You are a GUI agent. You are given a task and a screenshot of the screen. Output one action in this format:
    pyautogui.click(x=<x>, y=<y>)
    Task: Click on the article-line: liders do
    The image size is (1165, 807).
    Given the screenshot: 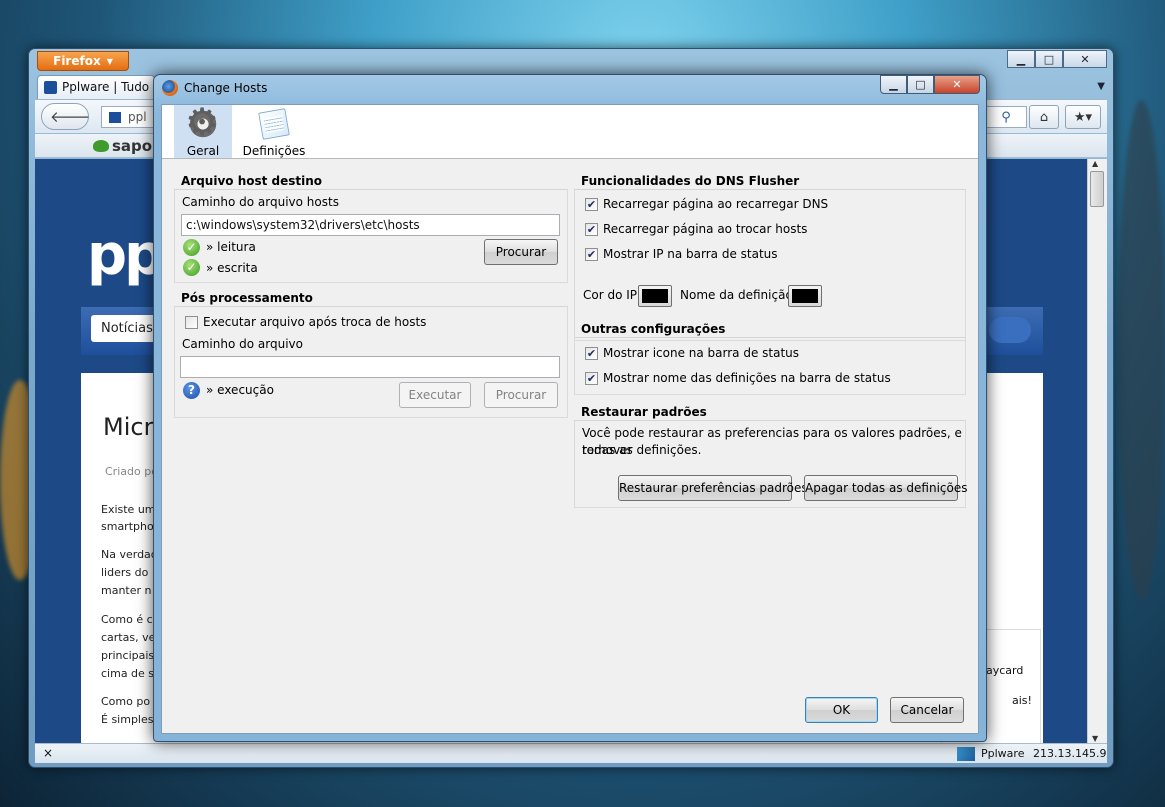 What is the action you would take?
    pyautogui.click(x=125, y=572)
    